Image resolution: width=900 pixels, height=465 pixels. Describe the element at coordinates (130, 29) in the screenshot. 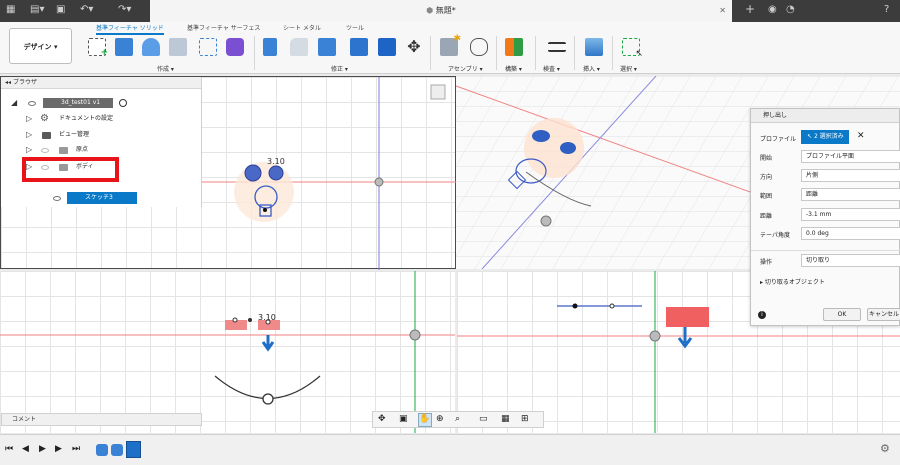

I see `tab-solid: 基準フィーチャ ソリッド` at that location.